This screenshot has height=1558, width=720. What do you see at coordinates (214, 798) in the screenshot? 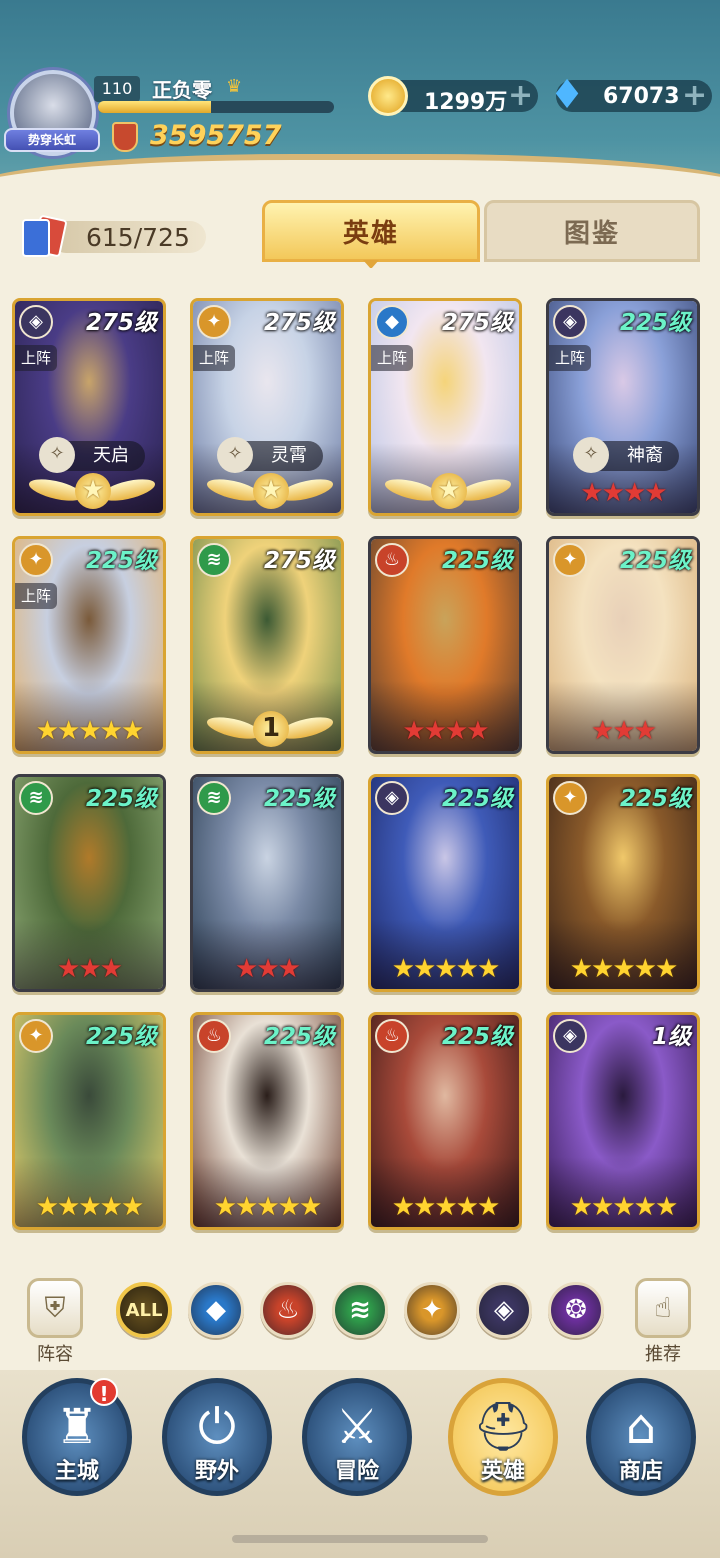
I see `wind-element-icon: ≋` at bounding box center [214, 798].